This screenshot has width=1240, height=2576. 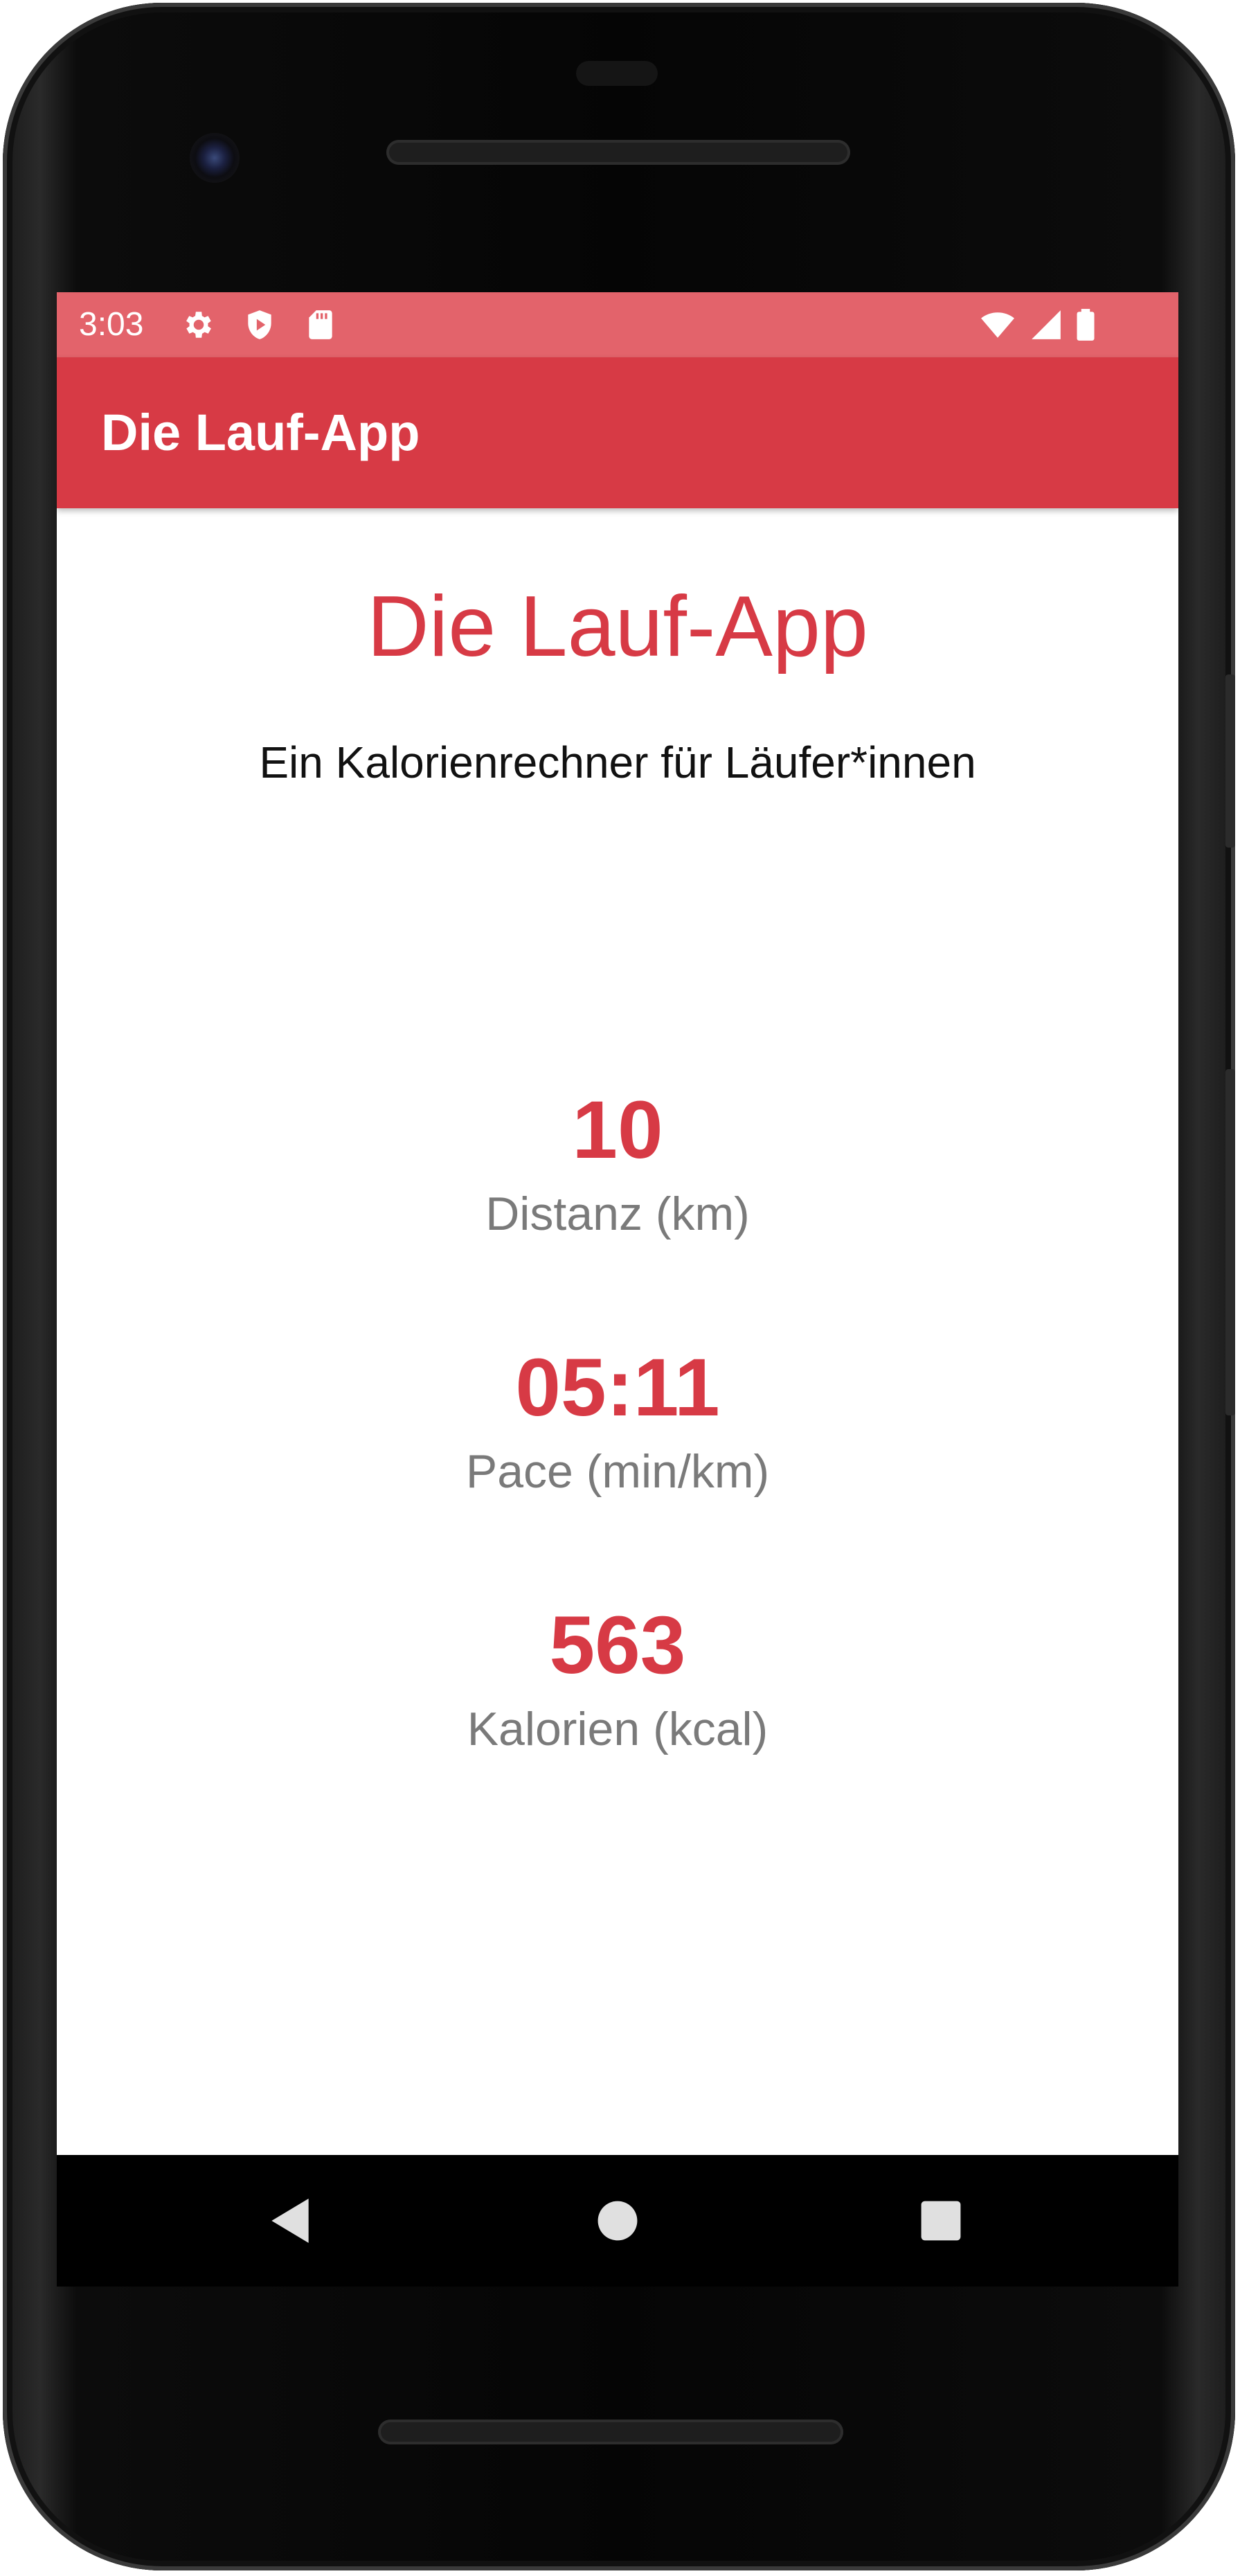 I want to click on cell-signal-icon, so click(x=1046, y=324).